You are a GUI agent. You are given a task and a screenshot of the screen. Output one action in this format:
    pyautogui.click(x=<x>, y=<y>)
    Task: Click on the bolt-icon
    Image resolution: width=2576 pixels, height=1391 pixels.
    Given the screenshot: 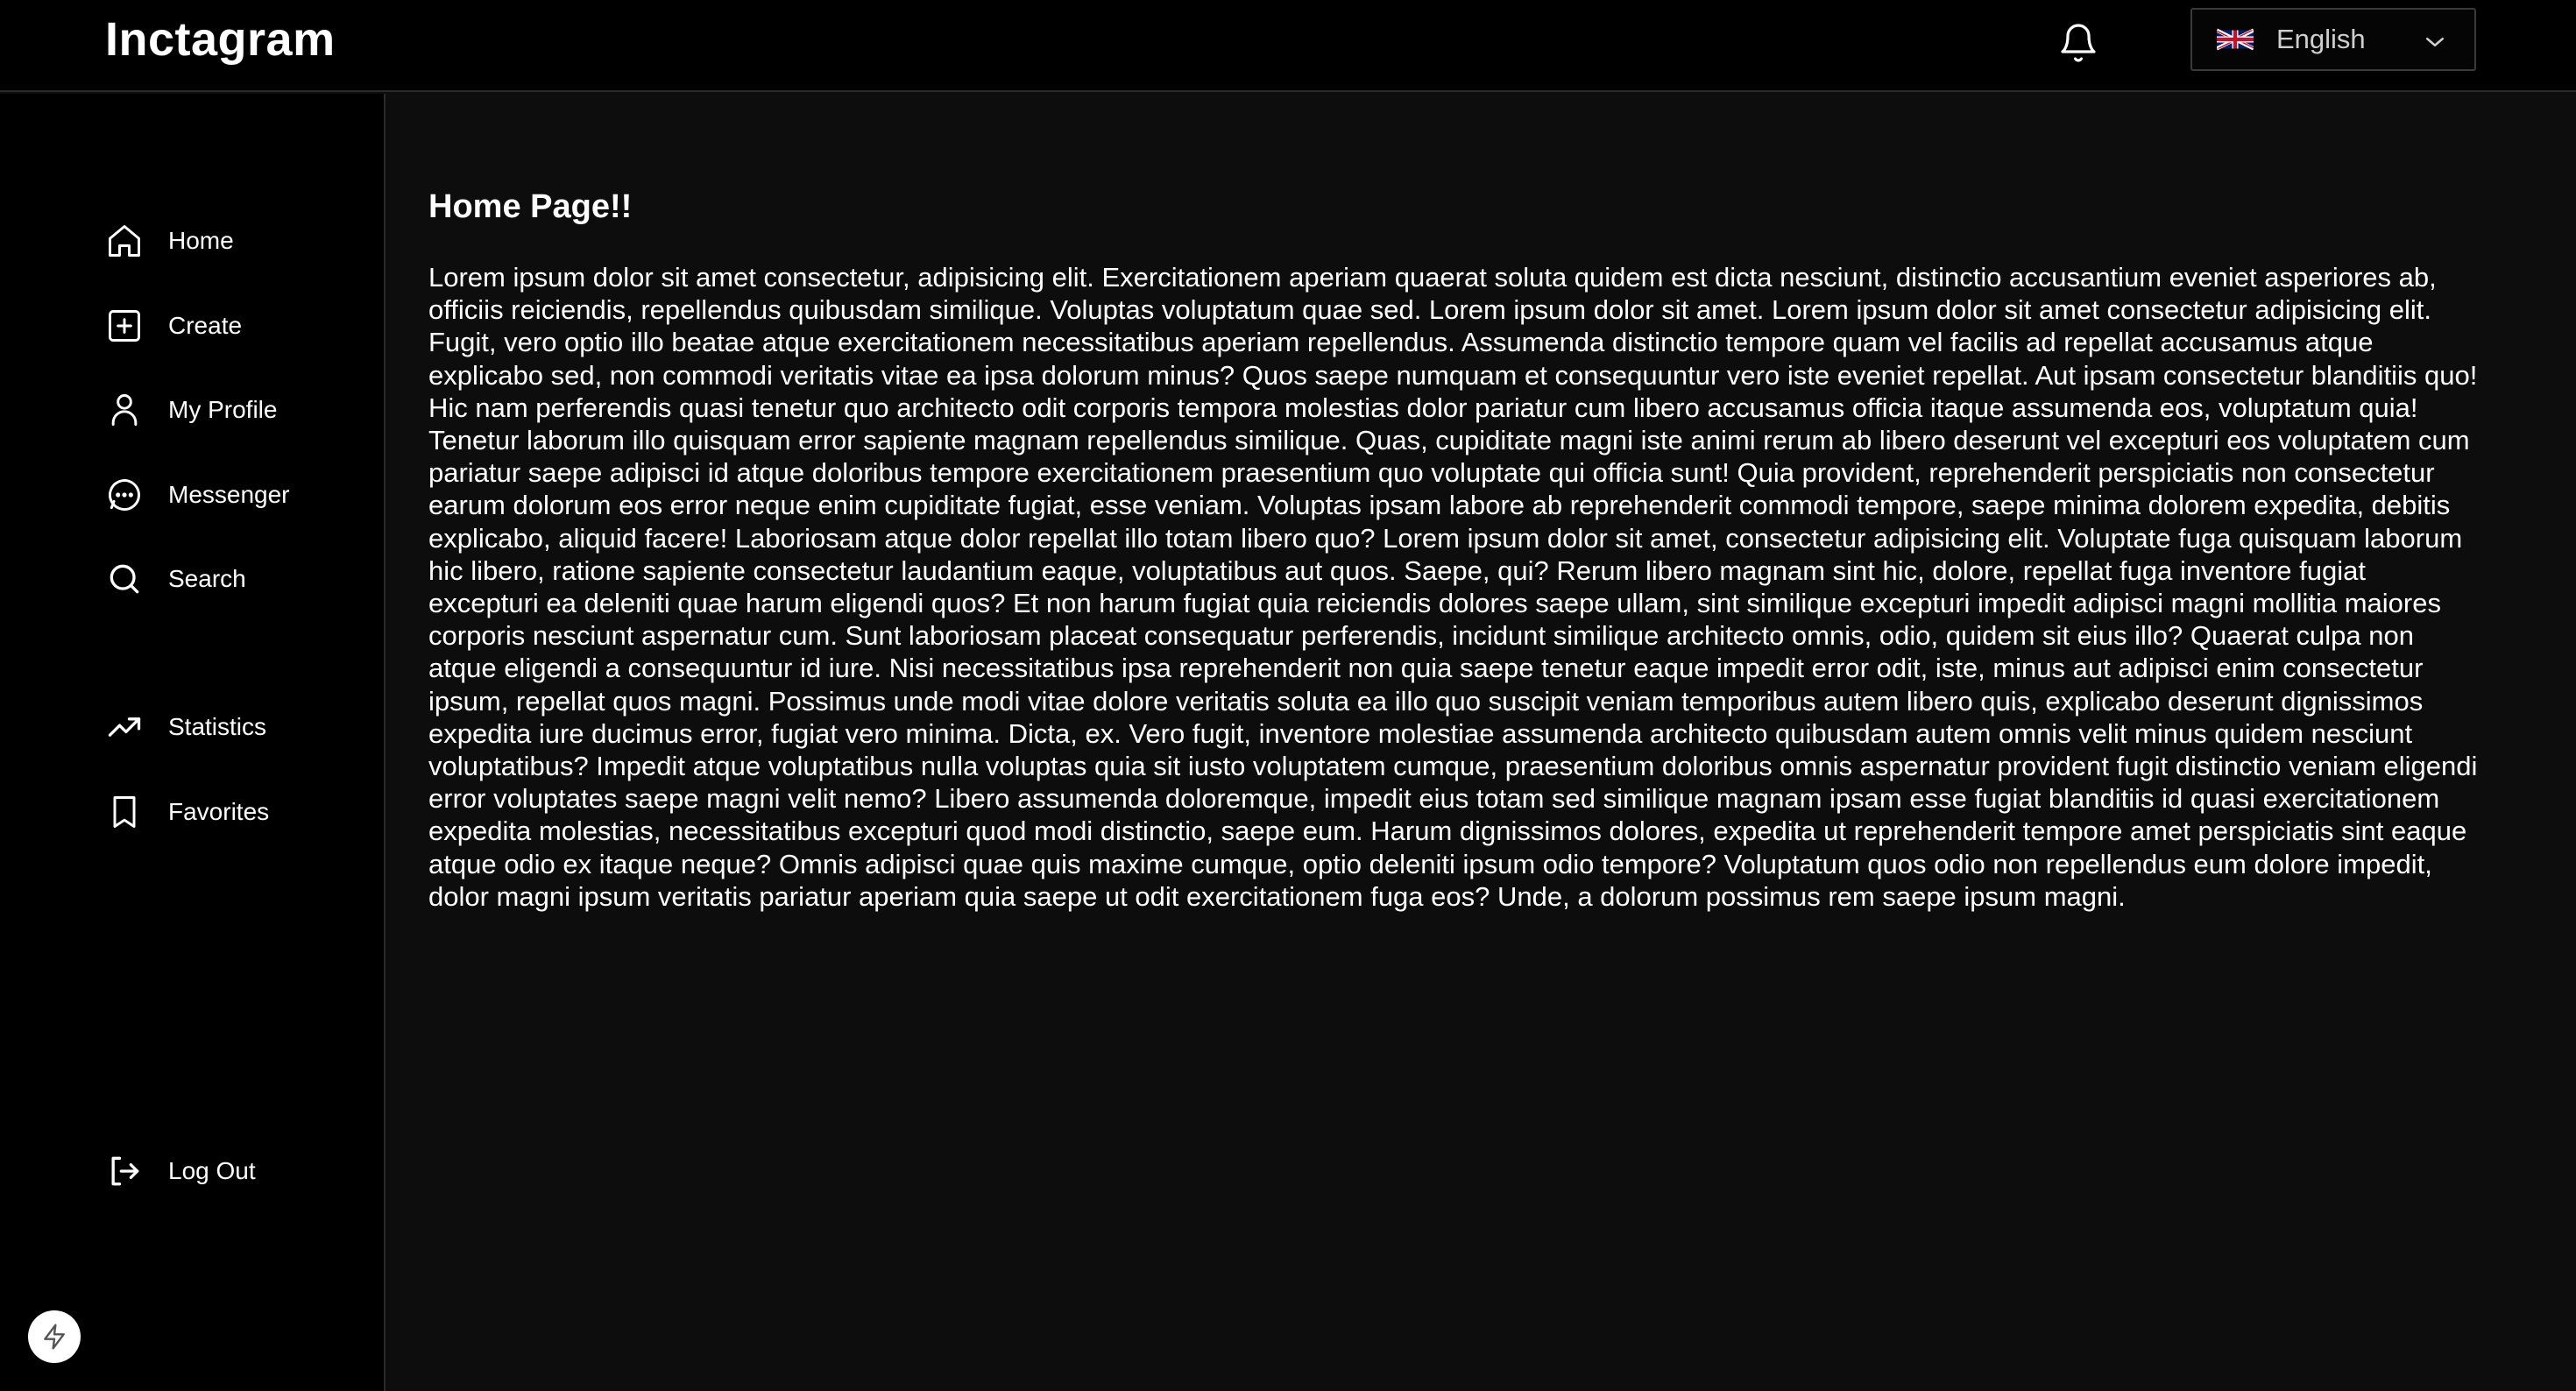 What is the action you would take?
    pyautogui.click(x=54, y=1337)
    